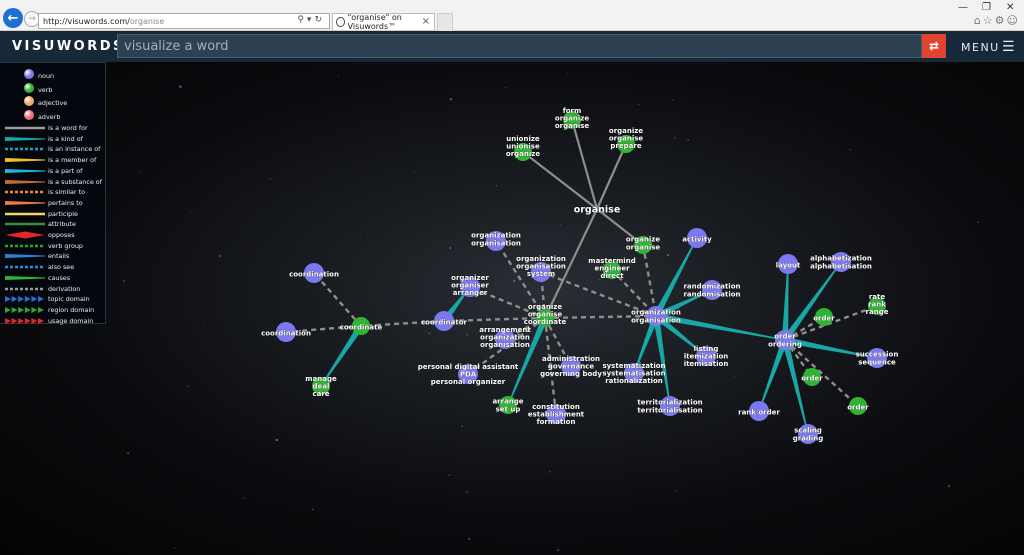 Image resolution: width=1024 pixels, height=555 pixels. I want to click on tab-close-icon: ×, so click(426, 21).